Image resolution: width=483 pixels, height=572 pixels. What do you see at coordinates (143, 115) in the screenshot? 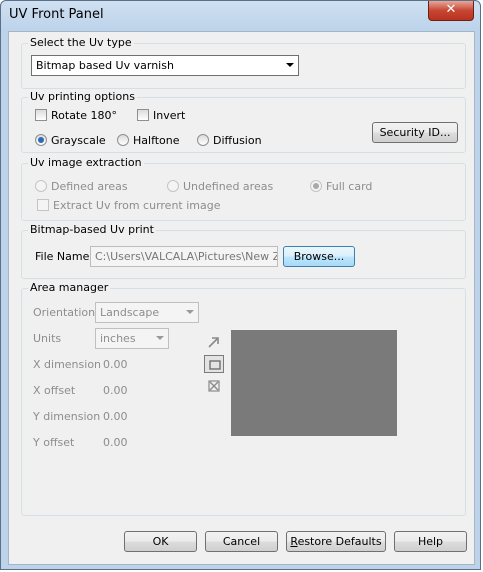
I see `invert-checkbox` at bounding box center [143, 115].